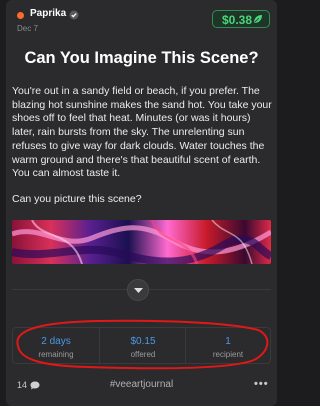  I want to click on chevron-down-icon, so click(138, 290).